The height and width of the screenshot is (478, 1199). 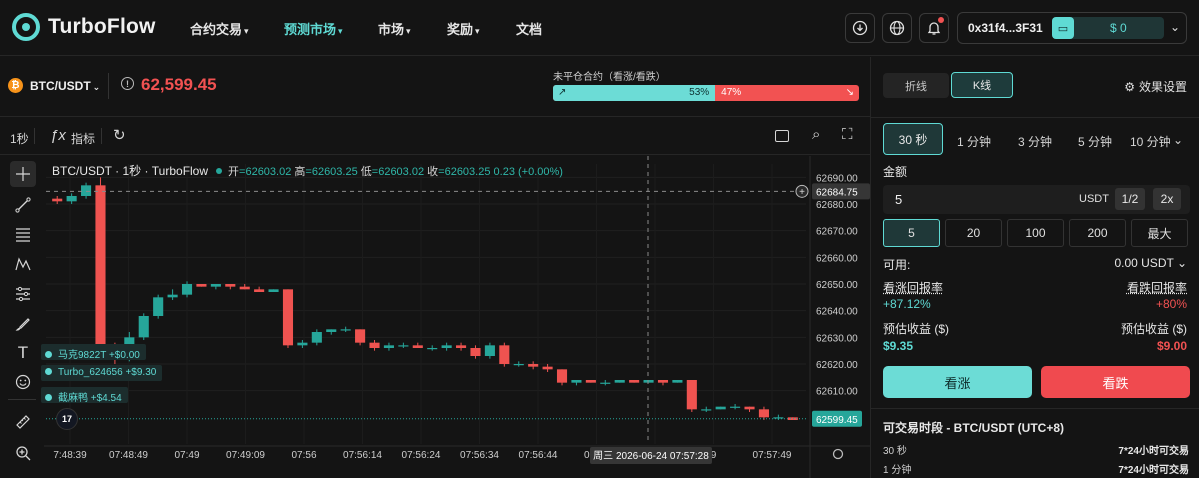 What do you see at coordinates (1167, 199) in the screenshot?
I see `double-amount-button: 2x` at bounding box center [1167, 199].